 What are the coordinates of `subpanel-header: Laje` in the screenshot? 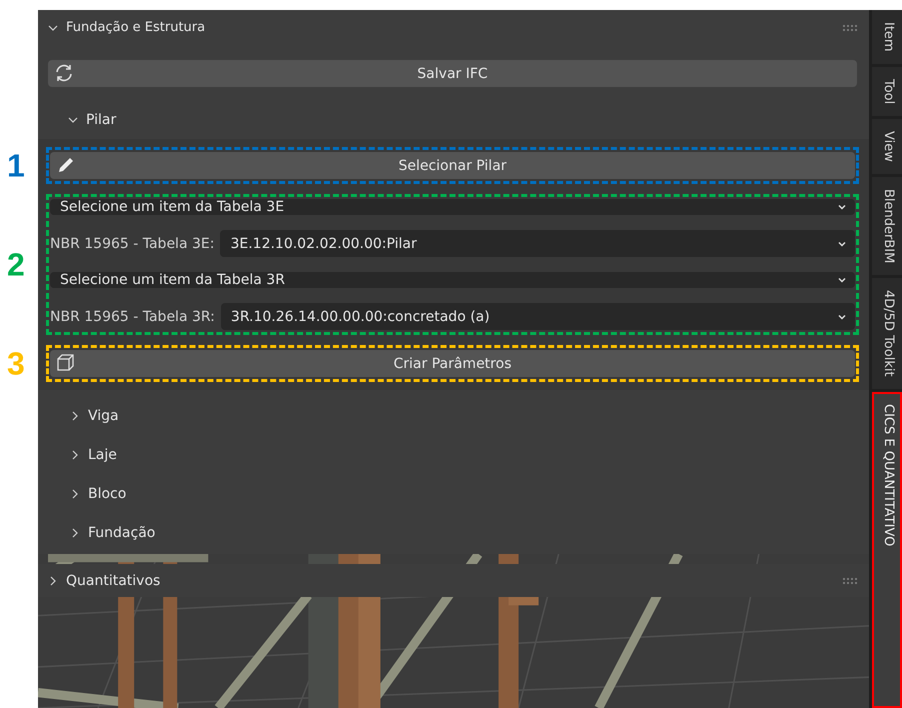 It's located at (453, 454).